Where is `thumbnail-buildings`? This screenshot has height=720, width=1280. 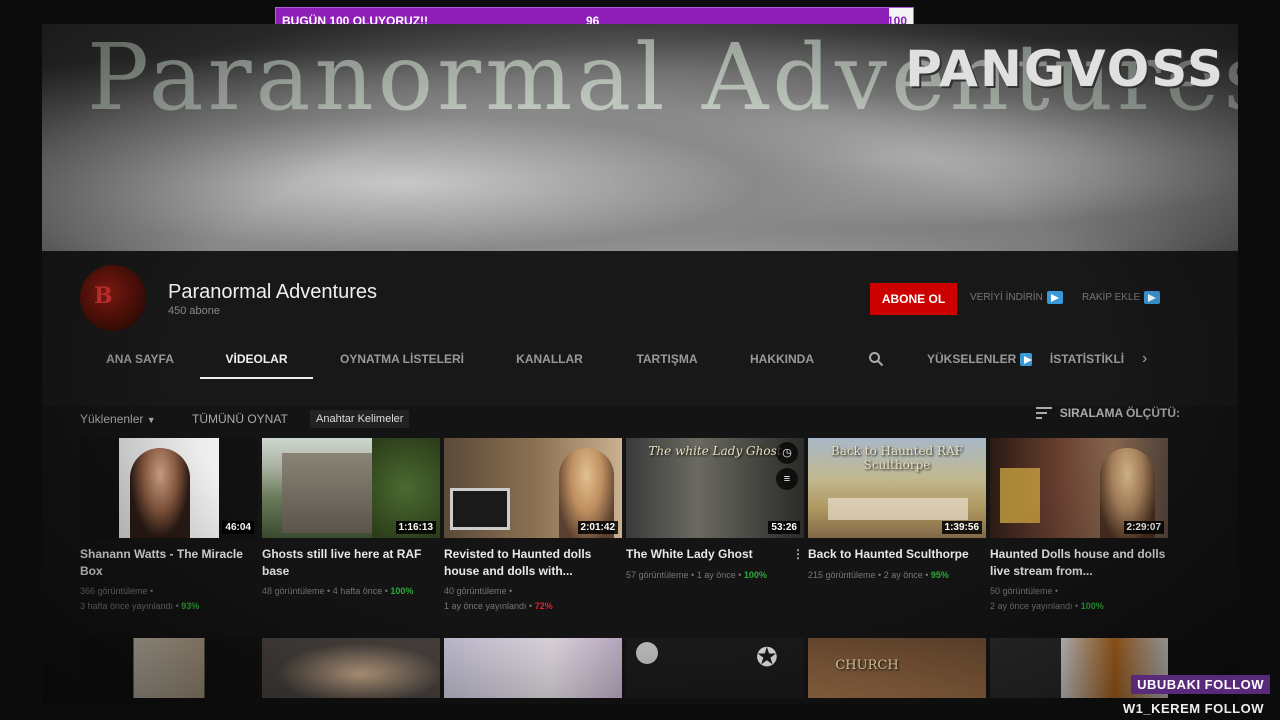
thumbnail-buildings is located at coordinates (898, 509).